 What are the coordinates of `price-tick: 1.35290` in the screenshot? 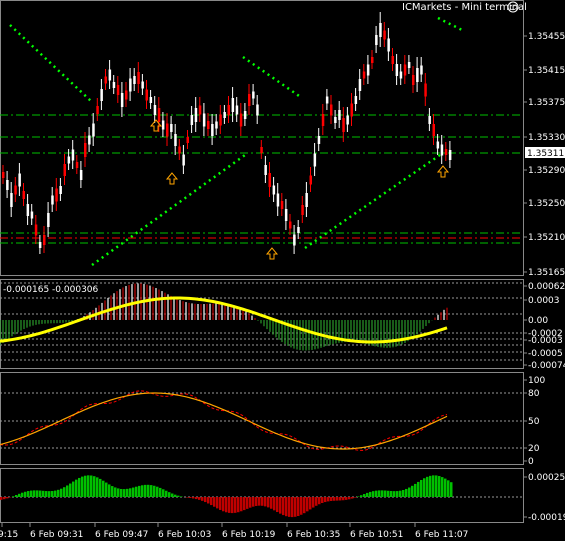 It's located at (546, 171).